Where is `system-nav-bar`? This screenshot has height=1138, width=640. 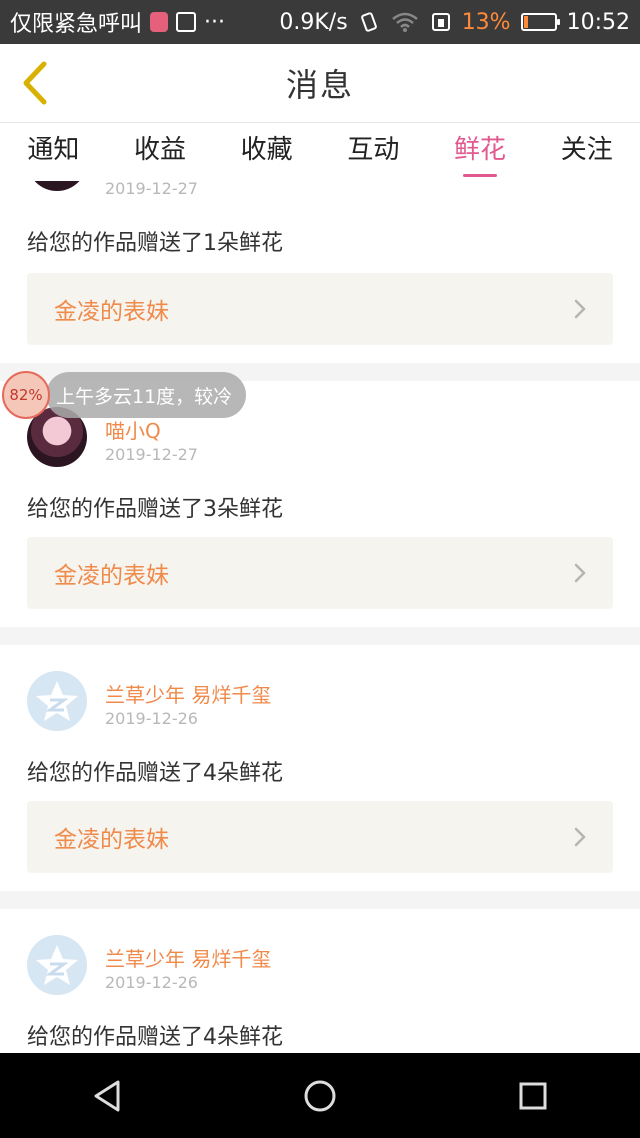
system-nav-bar is located at coordinates (320, 1095).